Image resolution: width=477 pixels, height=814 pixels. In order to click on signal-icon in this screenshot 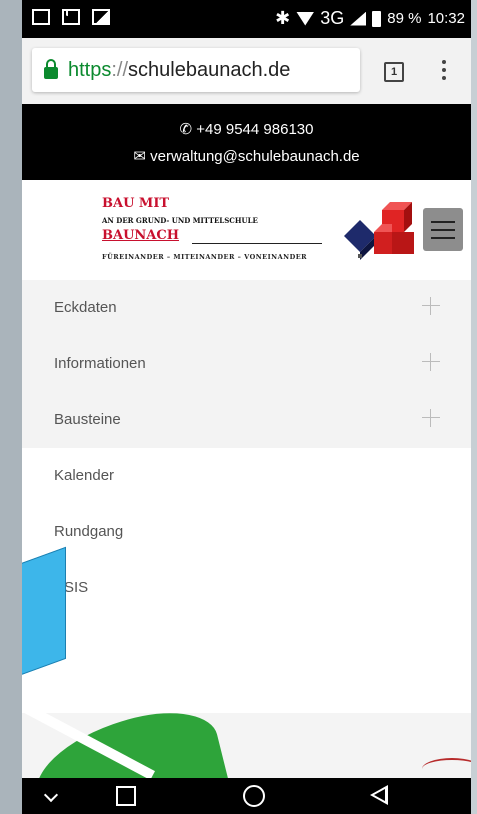, I will do `click(358, 18)`.